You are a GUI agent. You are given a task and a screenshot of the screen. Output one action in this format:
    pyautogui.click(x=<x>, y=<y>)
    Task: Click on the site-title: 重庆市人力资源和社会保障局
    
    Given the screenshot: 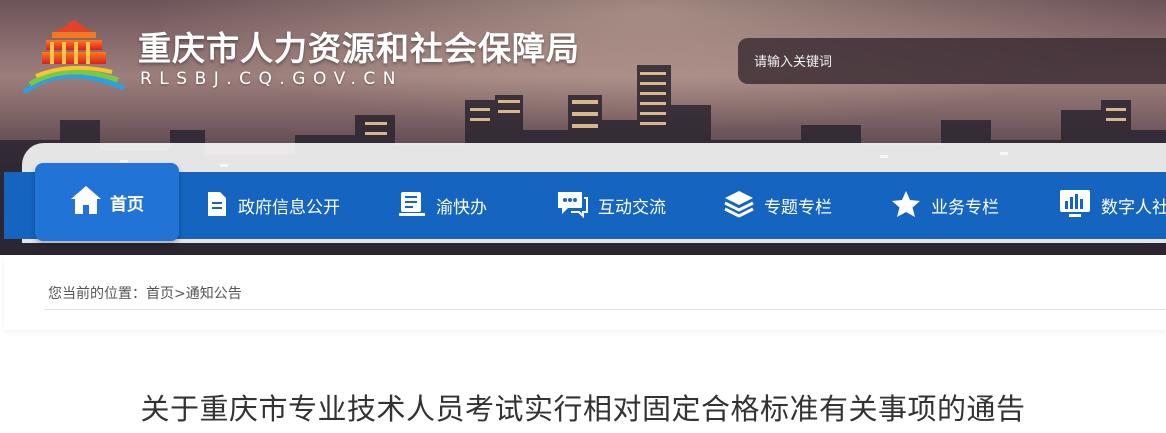 What is the action you would take?
    pyautogui.click(x=359, y=48)
    